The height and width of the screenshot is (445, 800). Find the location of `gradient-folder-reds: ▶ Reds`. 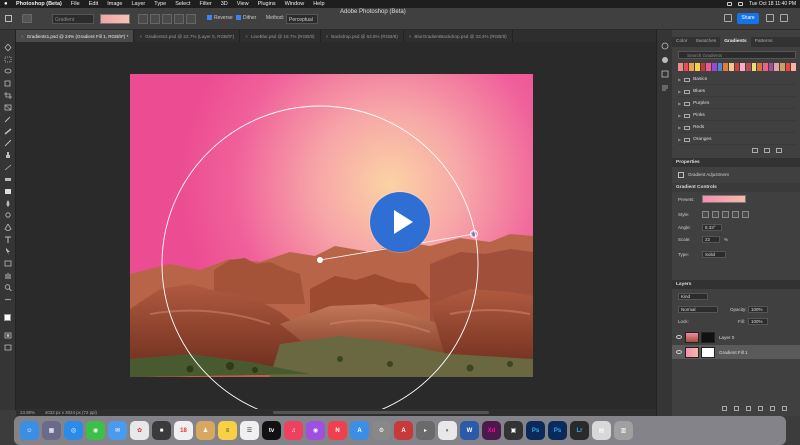

gradient-folder-reds: ▶ Reds is located at coordinates (737, 128).